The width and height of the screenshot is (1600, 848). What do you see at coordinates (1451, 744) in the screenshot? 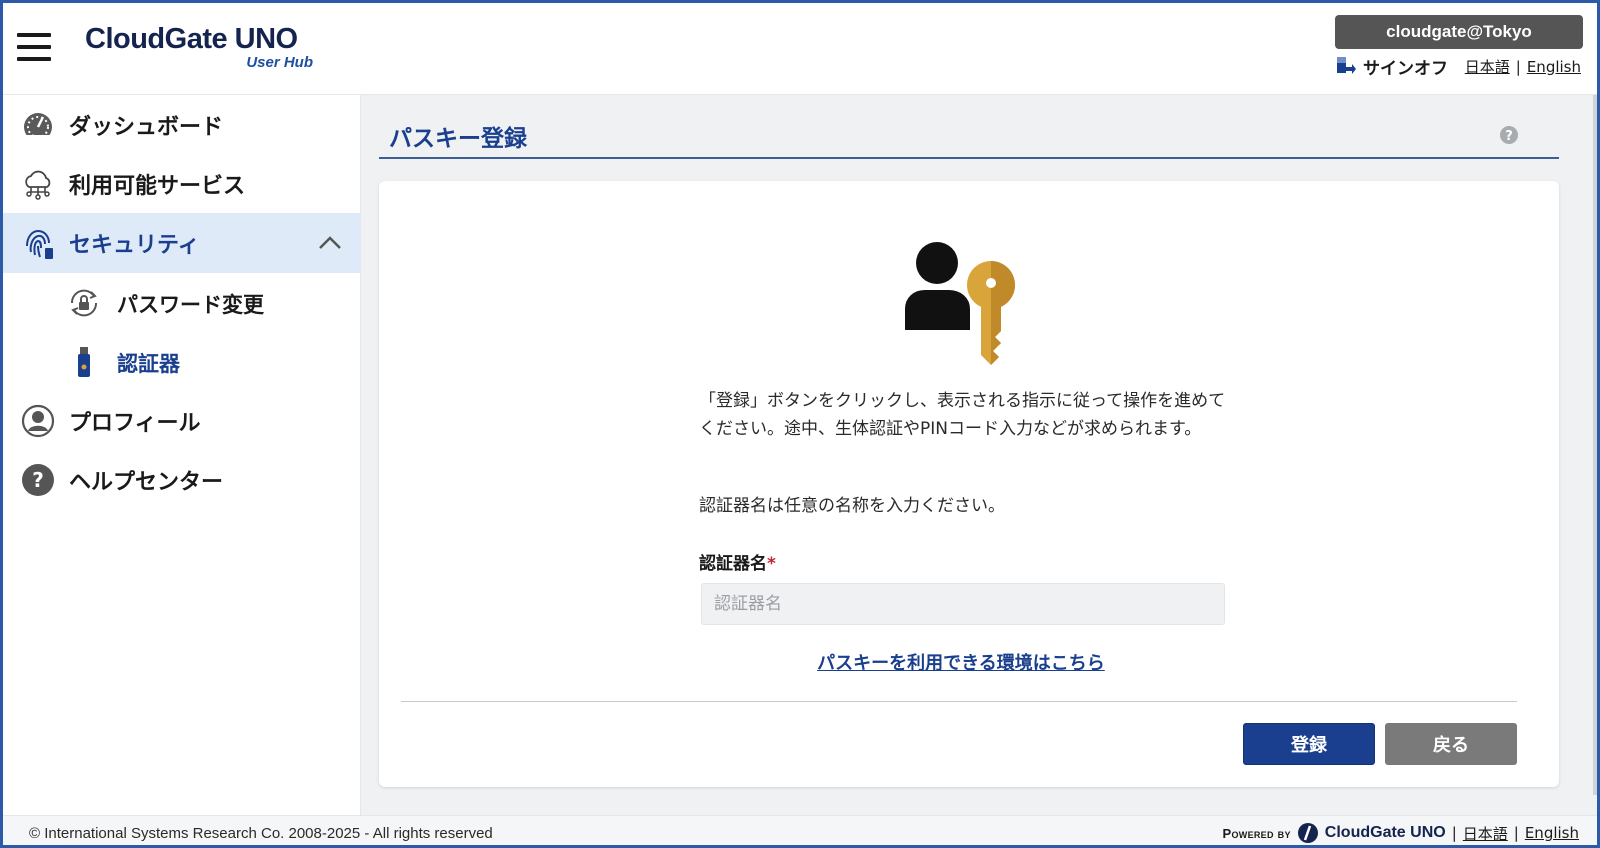
I see `back-button: 戻る` at bounding box center [1451, 744].